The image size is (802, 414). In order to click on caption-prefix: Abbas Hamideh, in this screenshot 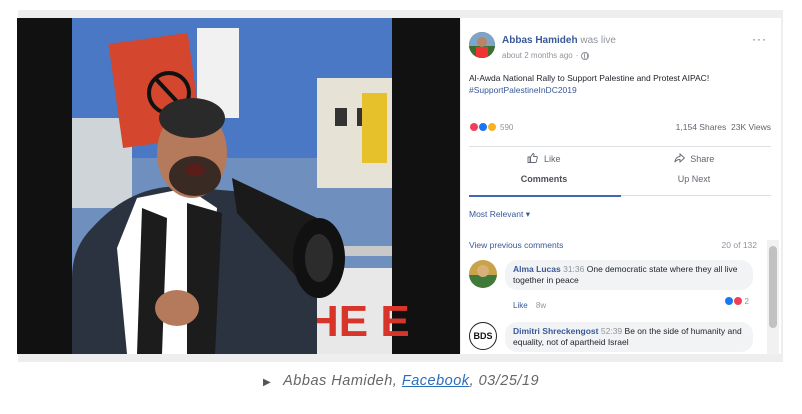, I will do `click(342, 381)`.